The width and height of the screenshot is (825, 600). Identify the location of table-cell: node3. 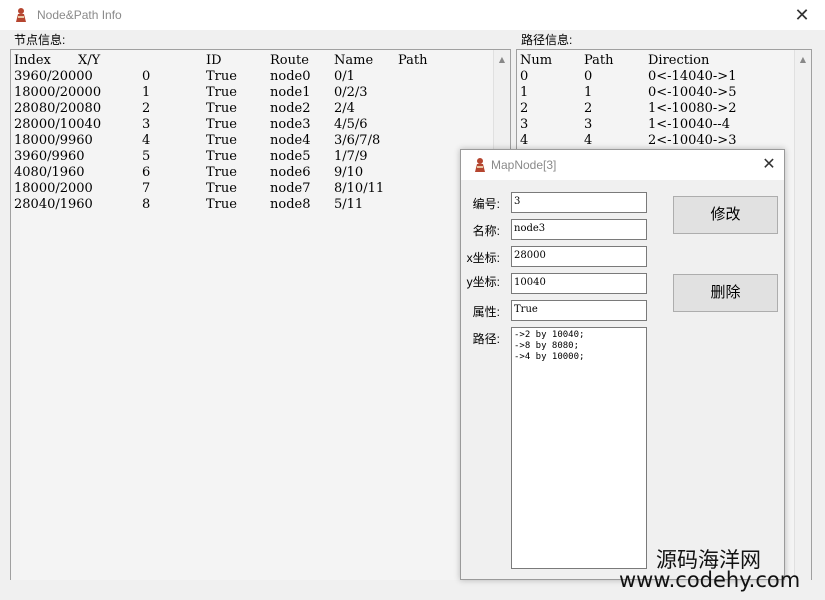
(290, 124).